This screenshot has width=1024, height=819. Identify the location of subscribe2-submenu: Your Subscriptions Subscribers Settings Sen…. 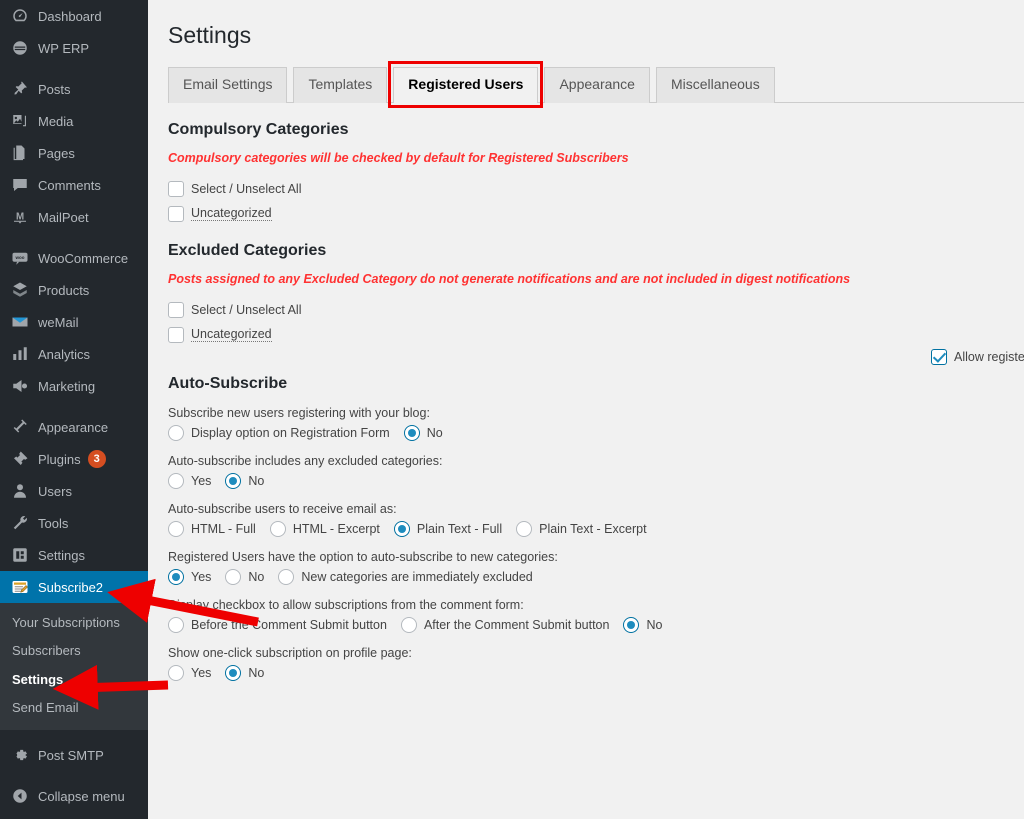
(74, 666).